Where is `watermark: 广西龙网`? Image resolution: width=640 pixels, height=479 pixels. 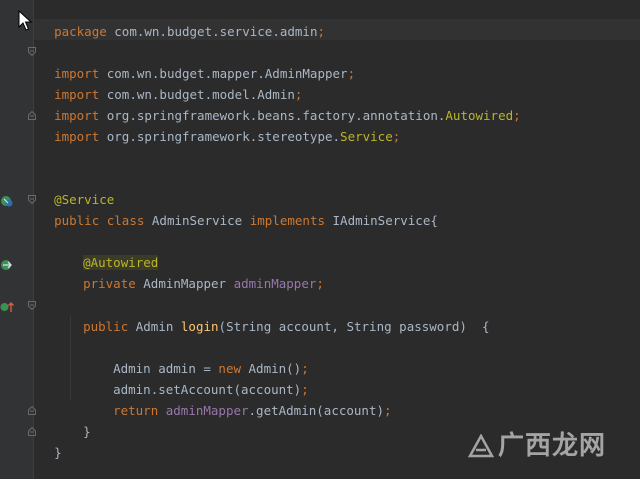 watermark: 广西龙网 is located at coordinates (536, 446).